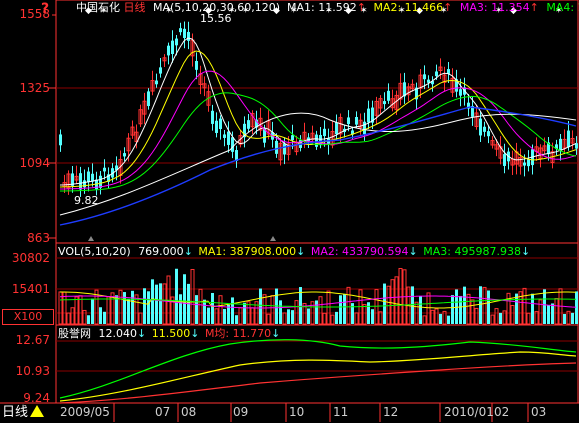 This screenshot has height=423, width=579. Describe the element at coordinates (189, 412) in the screenshot. I see `x-label-2: 08` at that location.